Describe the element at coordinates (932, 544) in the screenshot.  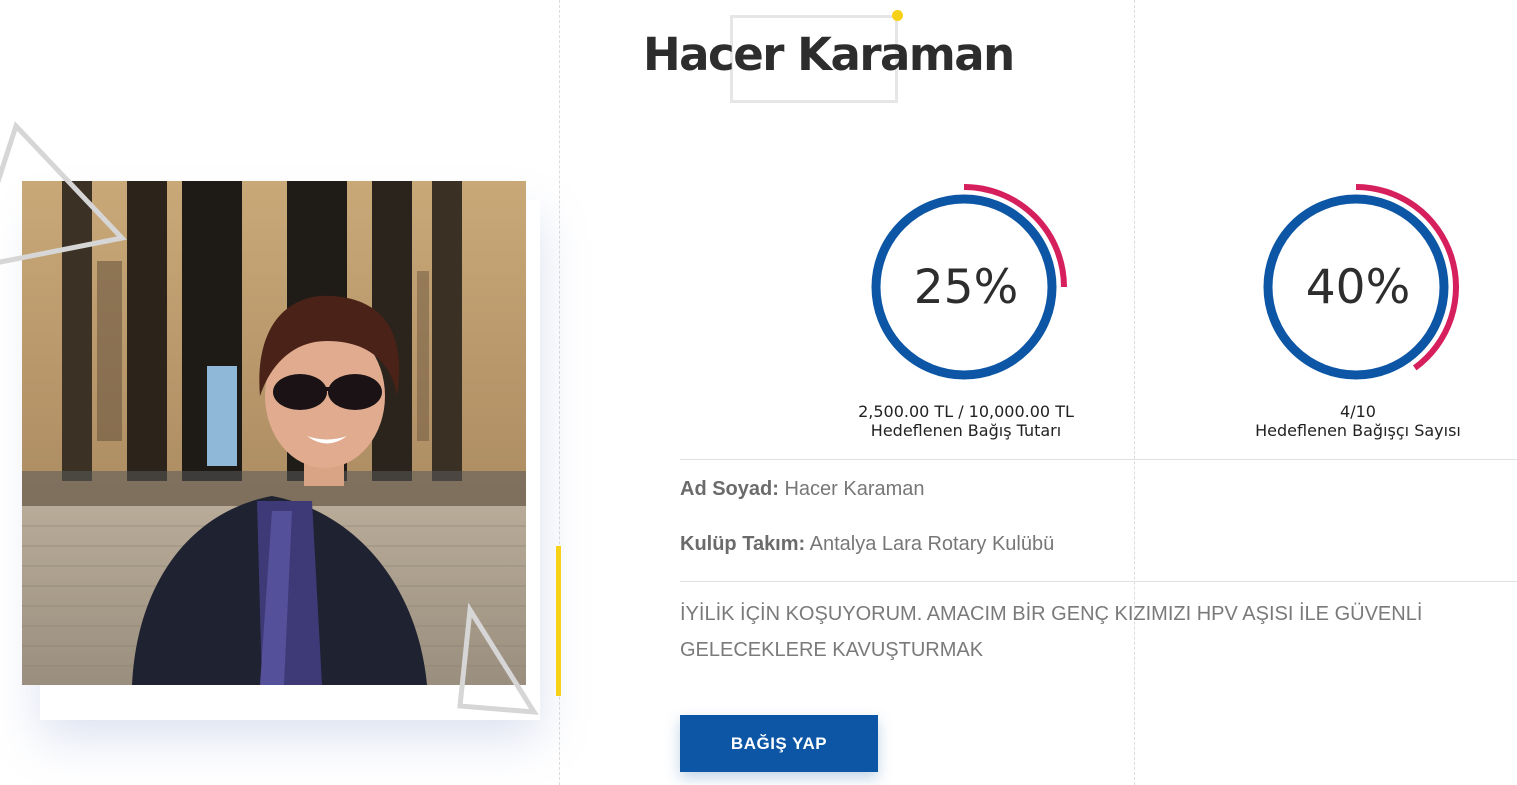
I see `club-value: Antalya Lara Rotary Kulübü` at that location.